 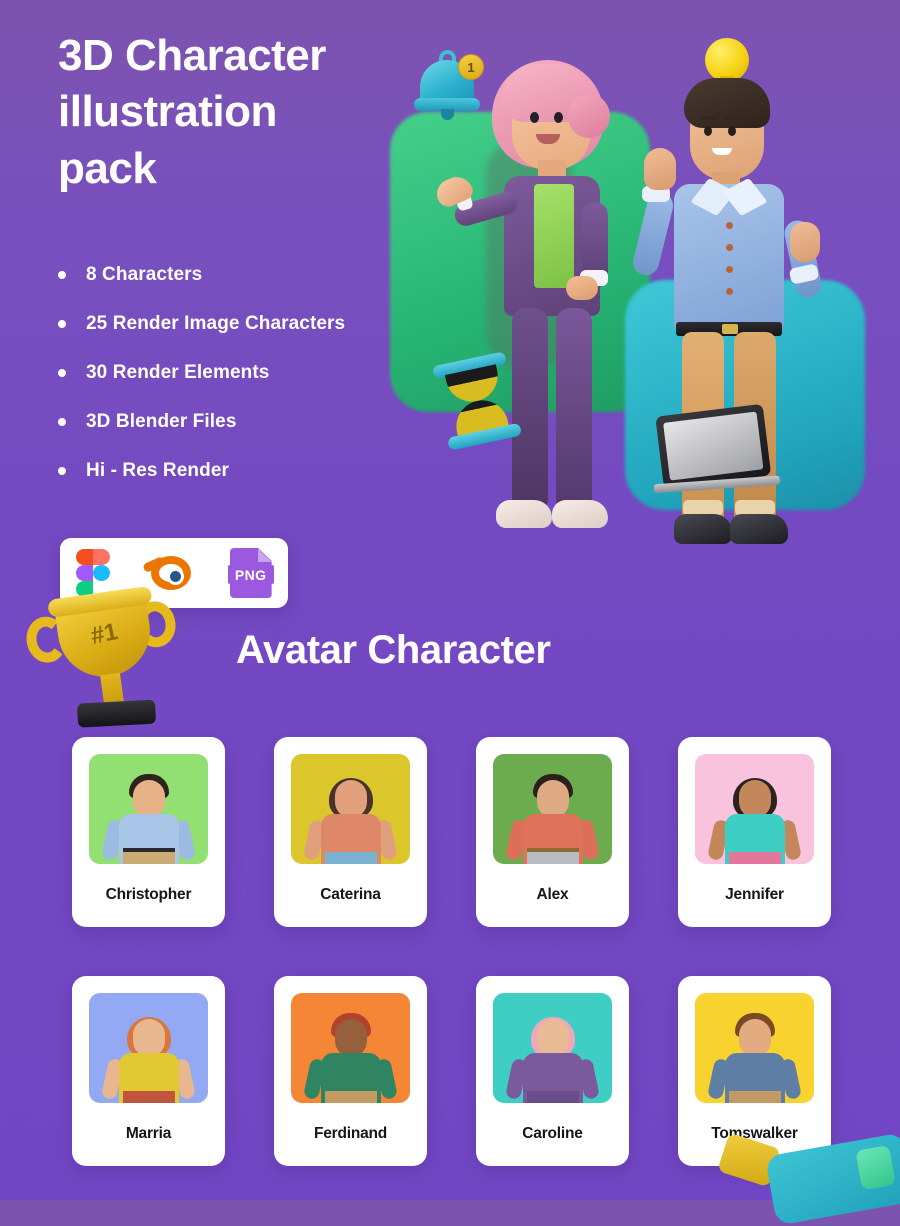 What do you see at coordinates (729, 257) in the screenshot?
I see `man-shirt` at bounding box center [729, 257].